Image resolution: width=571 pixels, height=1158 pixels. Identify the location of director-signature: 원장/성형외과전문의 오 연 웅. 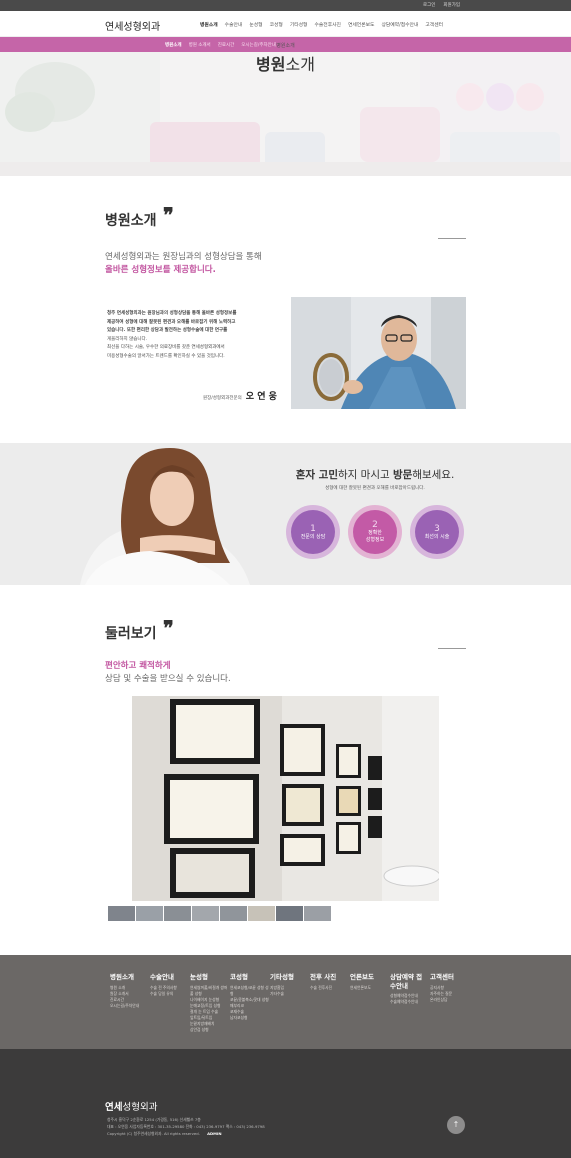
(240, 395).